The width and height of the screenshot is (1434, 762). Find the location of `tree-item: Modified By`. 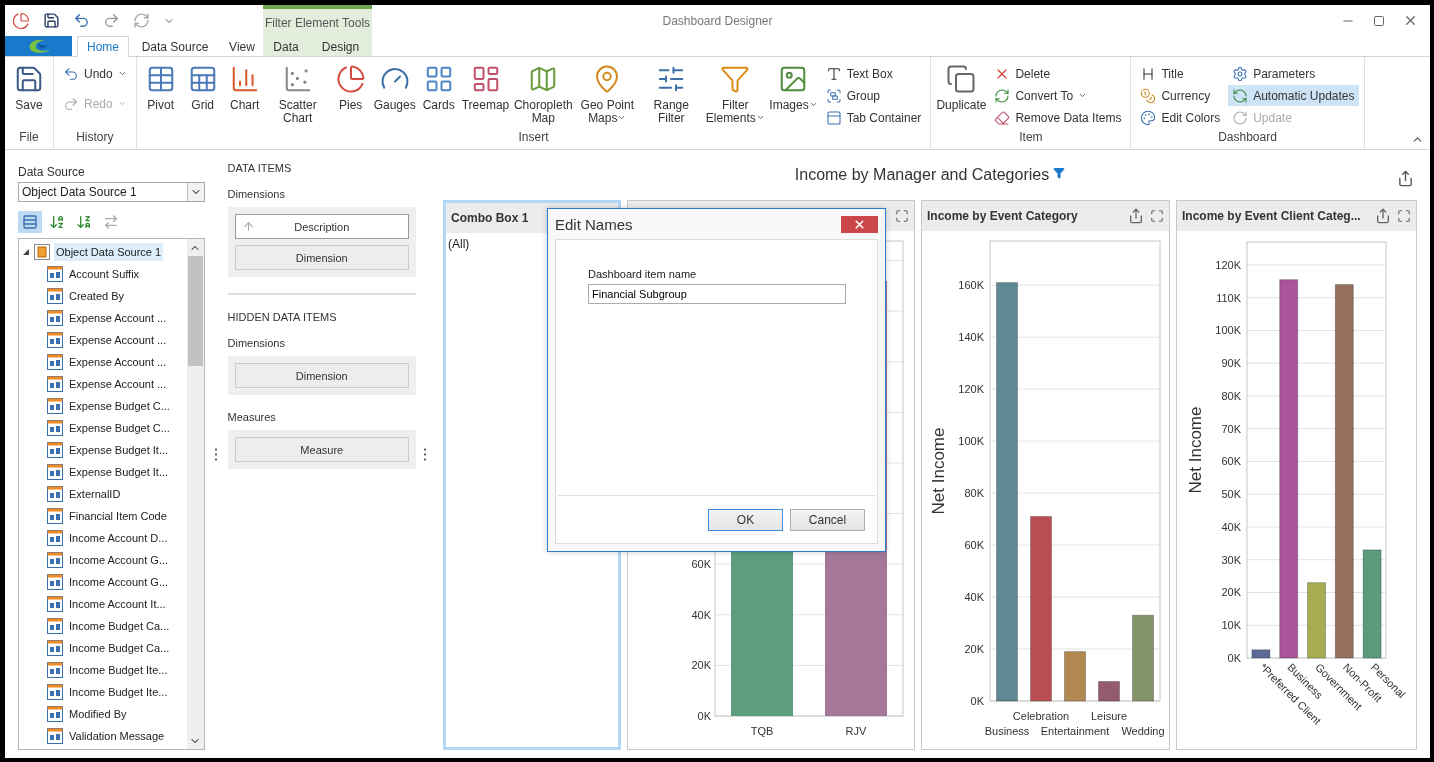

tree-item: Modified By is located at coordinates (98, 714).